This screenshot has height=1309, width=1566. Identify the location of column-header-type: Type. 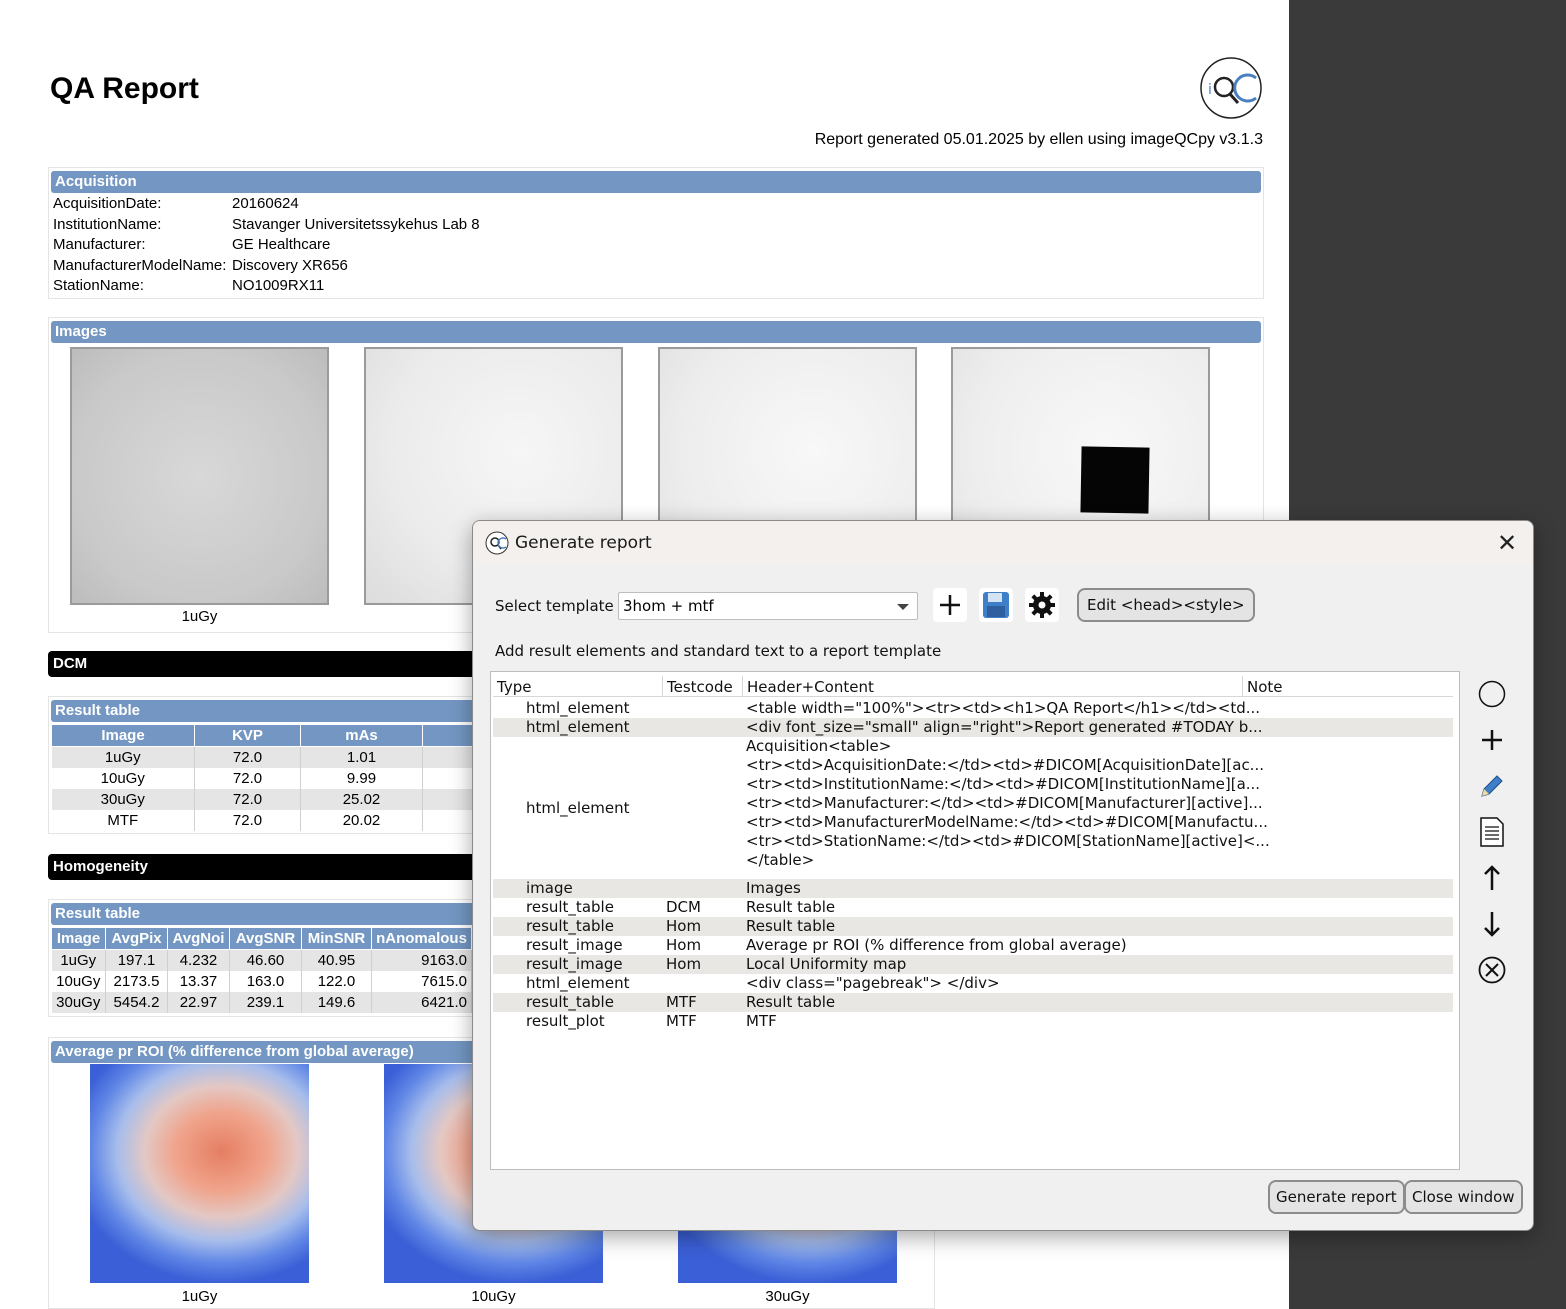
(578, 686).